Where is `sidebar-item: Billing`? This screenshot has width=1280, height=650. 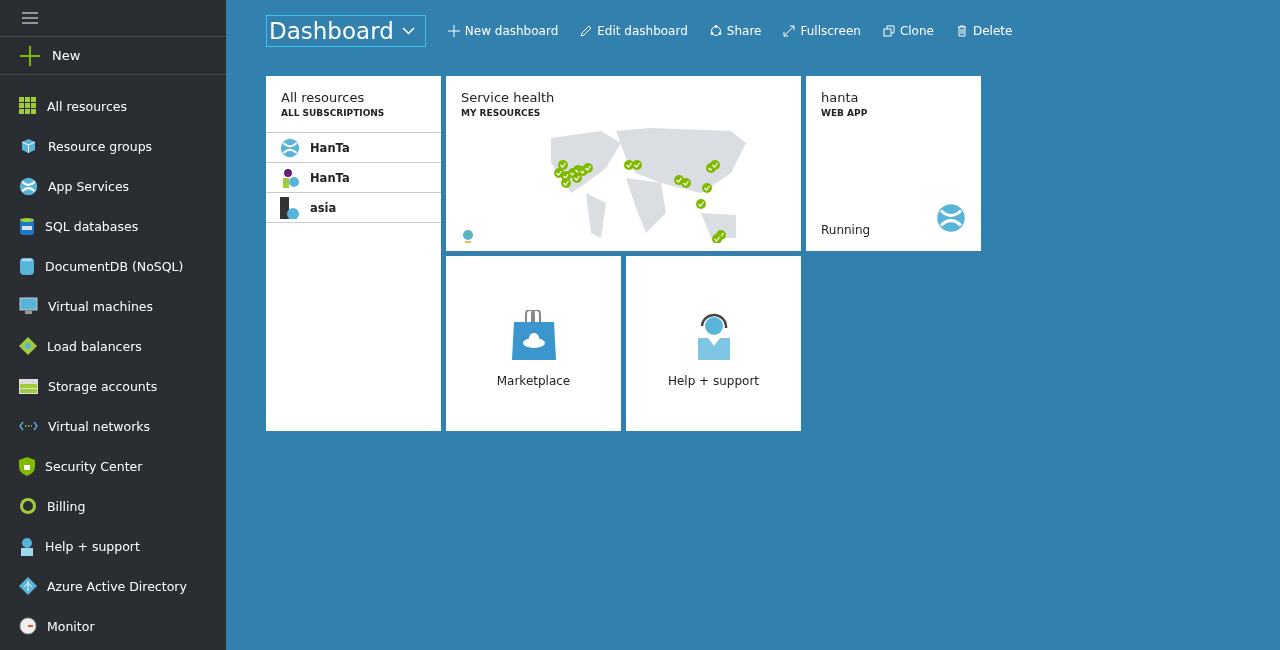
sidebar-item: Billing is located at coordinates (113, 506).